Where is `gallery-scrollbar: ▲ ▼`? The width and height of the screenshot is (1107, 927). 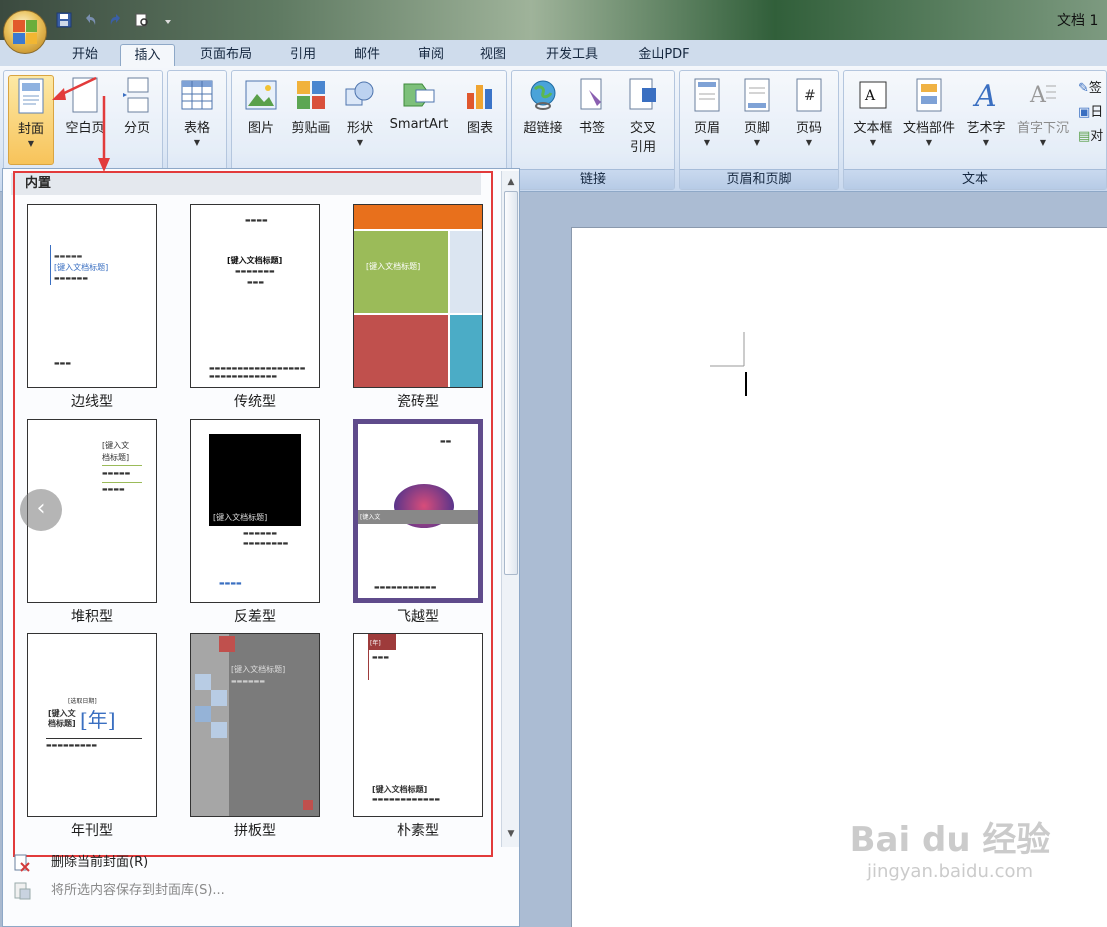
gallery-scrollbar: ▲ ▼ is located at coordinates (510, 509).